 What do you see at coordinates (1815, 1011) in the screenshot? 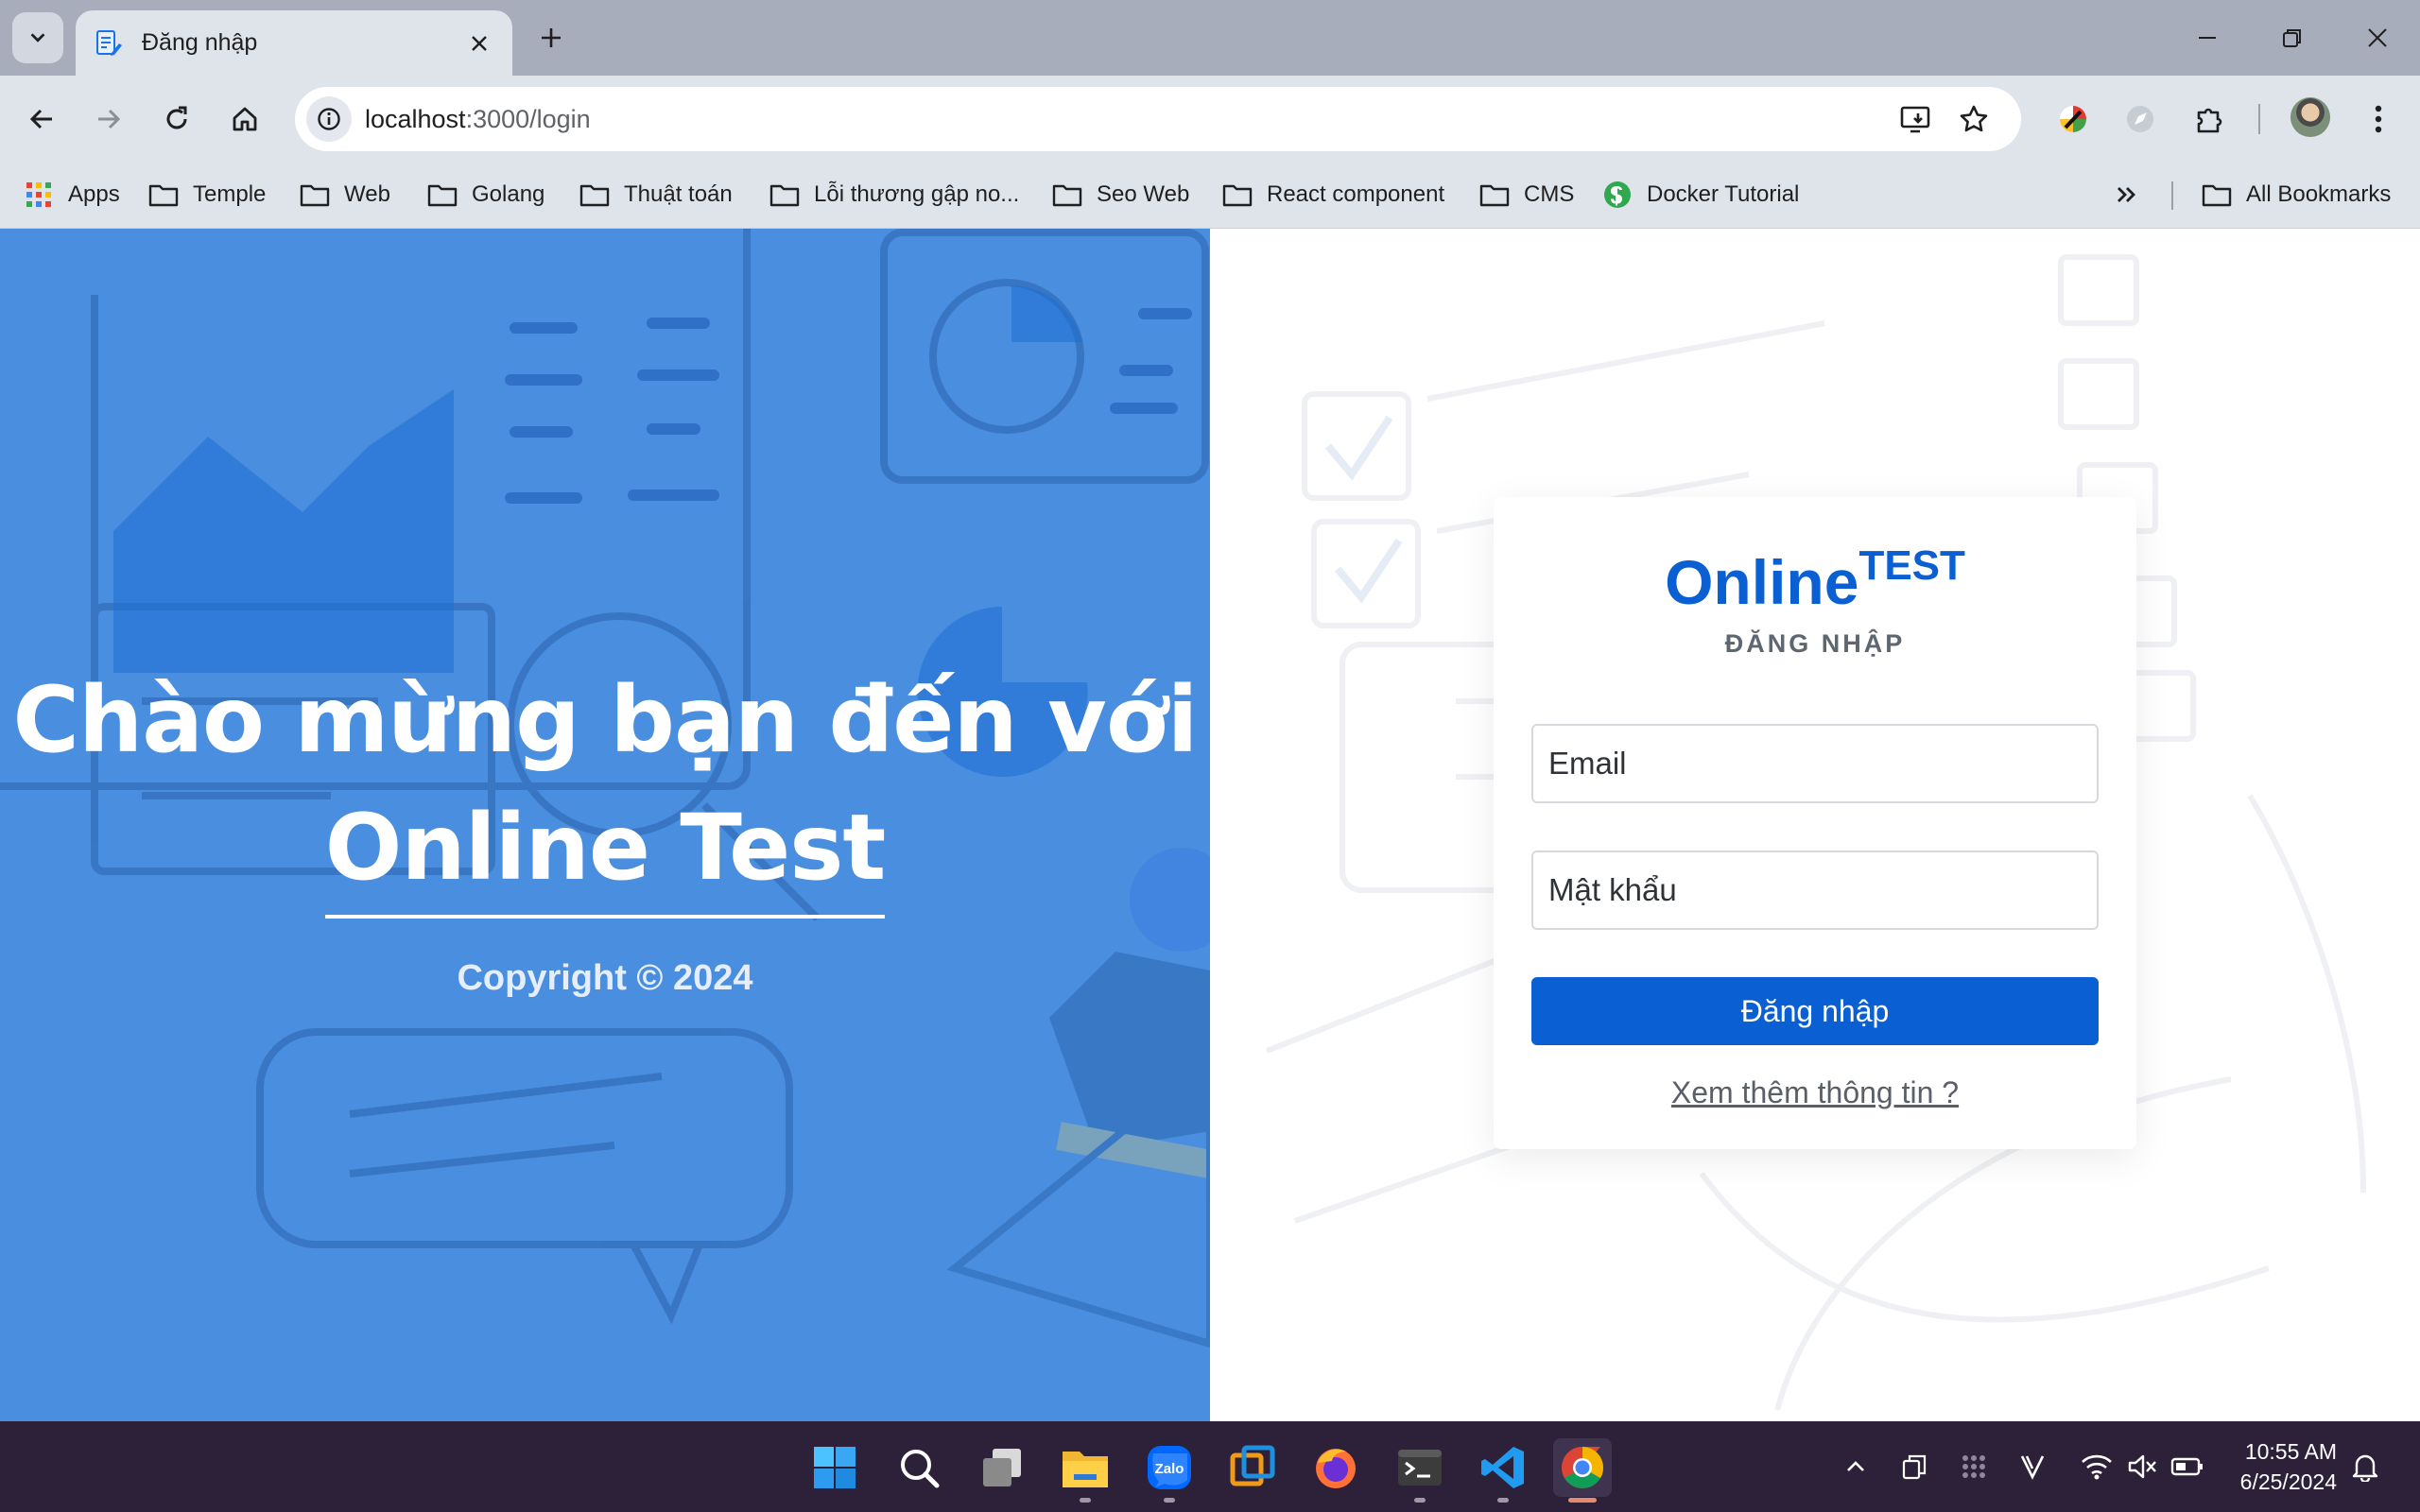
I see `login-button: Đăng nhập` at bounding box center [1815, 1011].